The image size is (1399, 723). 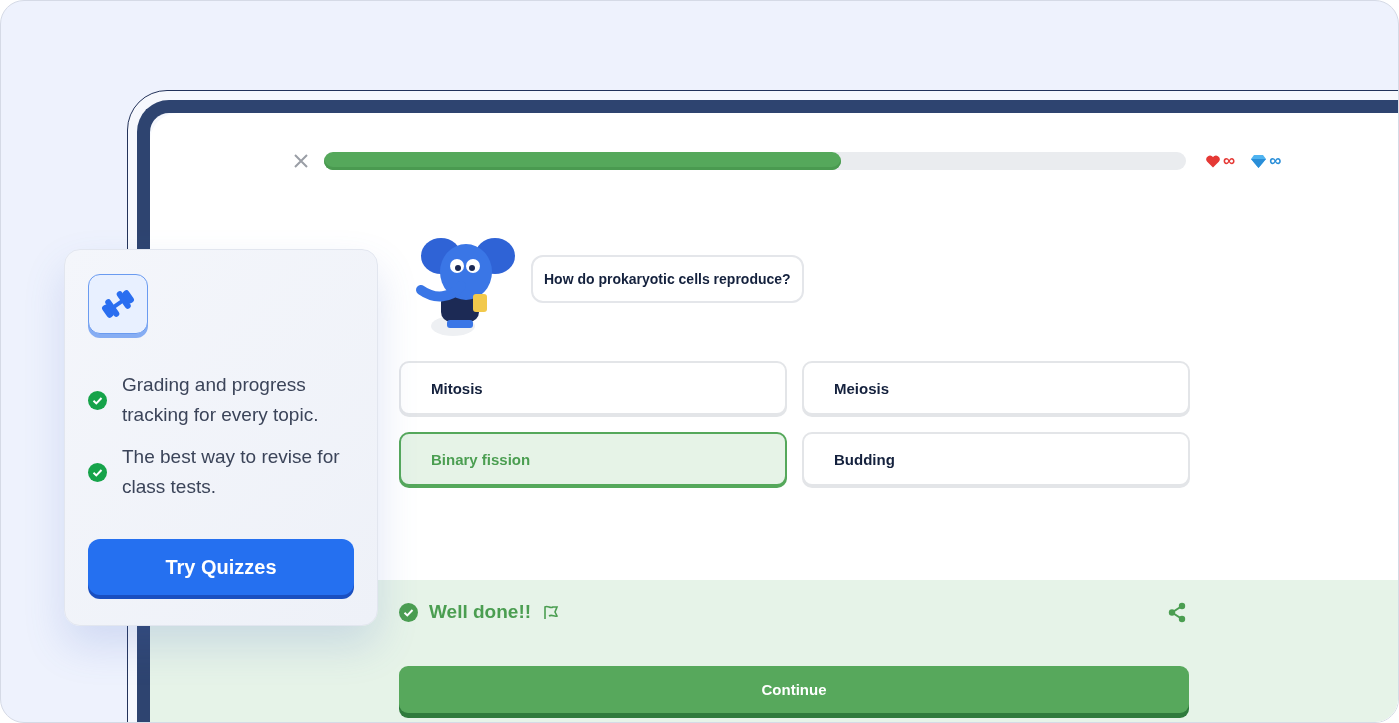 What do you see at coordinates (1275, 161) in the screenshot?
I see `gems-count: ∞` at bounding box center [1275, 161].